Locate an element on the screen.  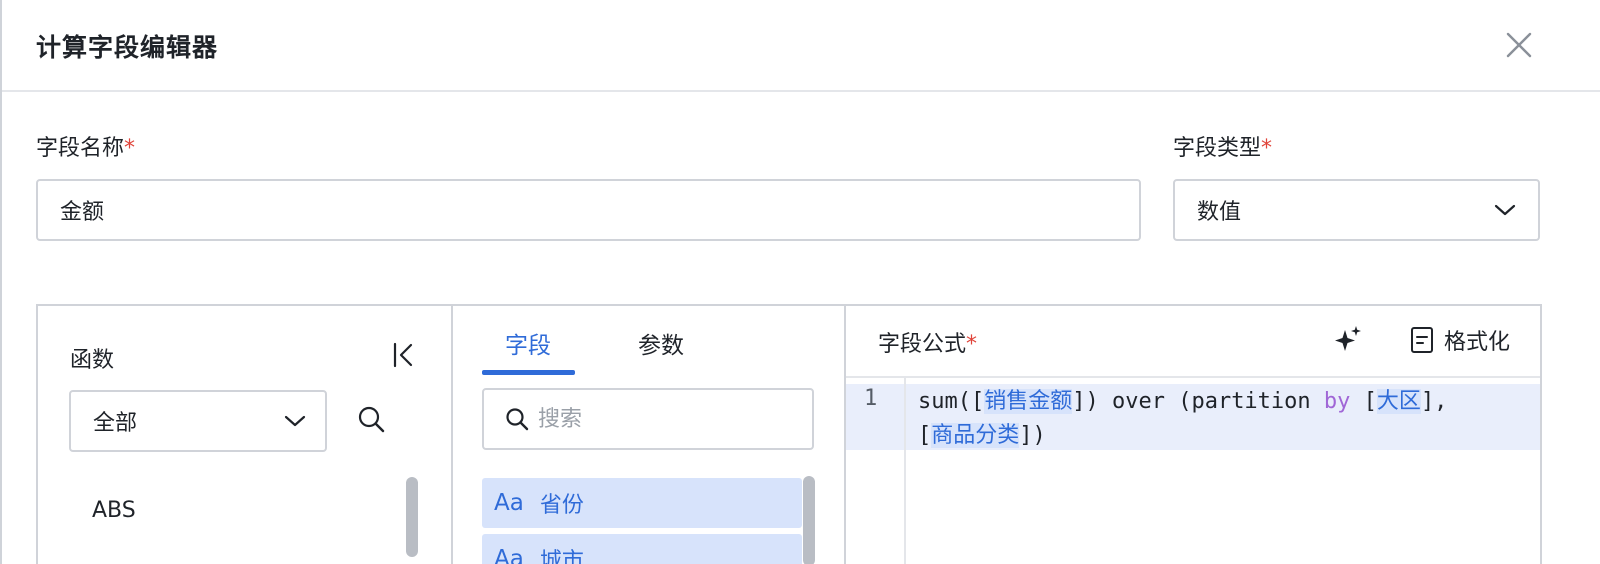
format-button: 格式化 is located at coordinates (1460, 340).